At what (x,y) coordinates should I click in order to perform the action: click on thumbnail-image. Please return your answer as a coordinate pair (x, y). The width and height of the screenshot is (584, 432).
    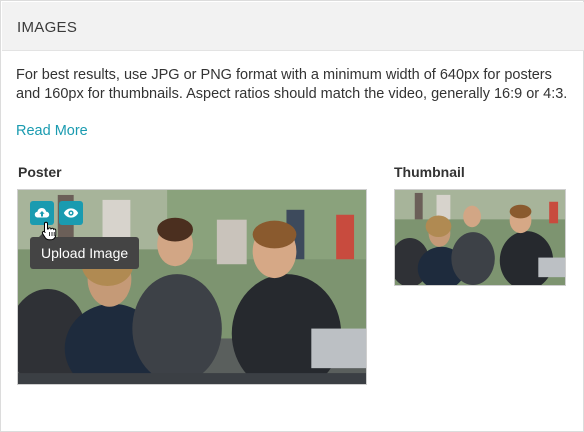
    Looking at the image, I should click on (480, 237).